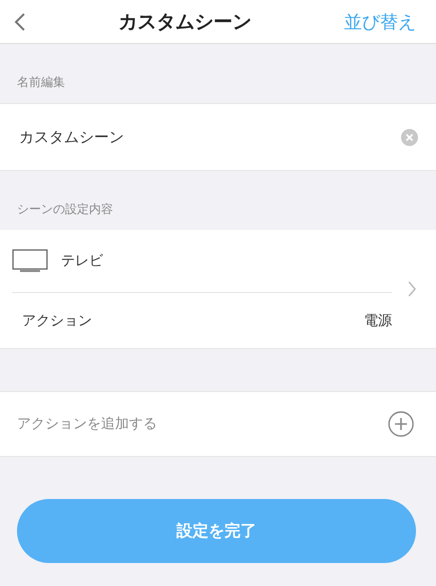 The width and height of the screenshot is (436, 586). Describe the element at coordinates (401, 424) in the screenshot. I see `plus-circle-icon` at that location.